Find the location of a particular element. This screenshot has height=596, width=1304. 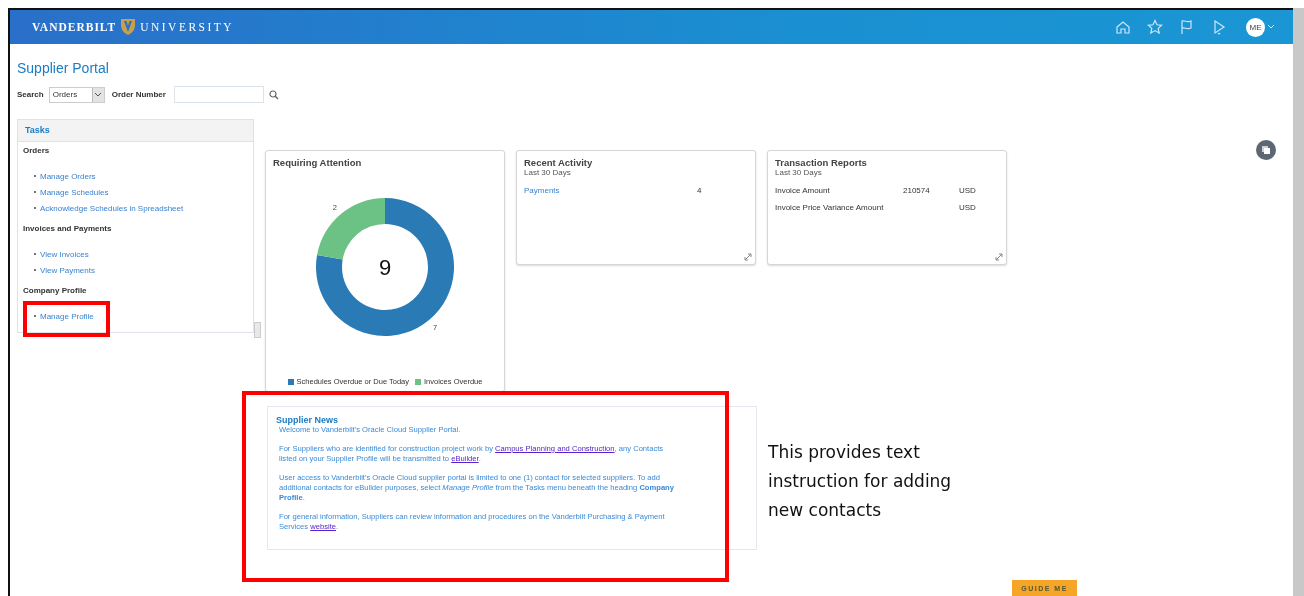

report-value: 210574 is located at coordinates (917, 190).